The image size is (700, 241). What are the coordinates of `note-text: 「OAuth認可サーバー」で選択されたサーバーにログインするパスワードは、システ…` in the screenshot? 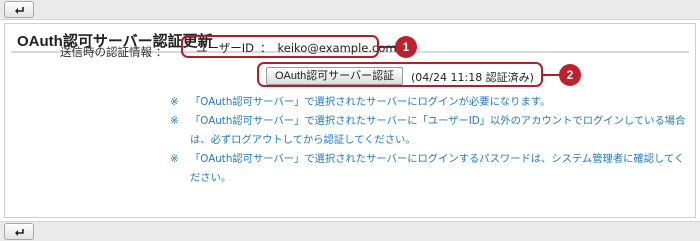 It's located at (437, 168).